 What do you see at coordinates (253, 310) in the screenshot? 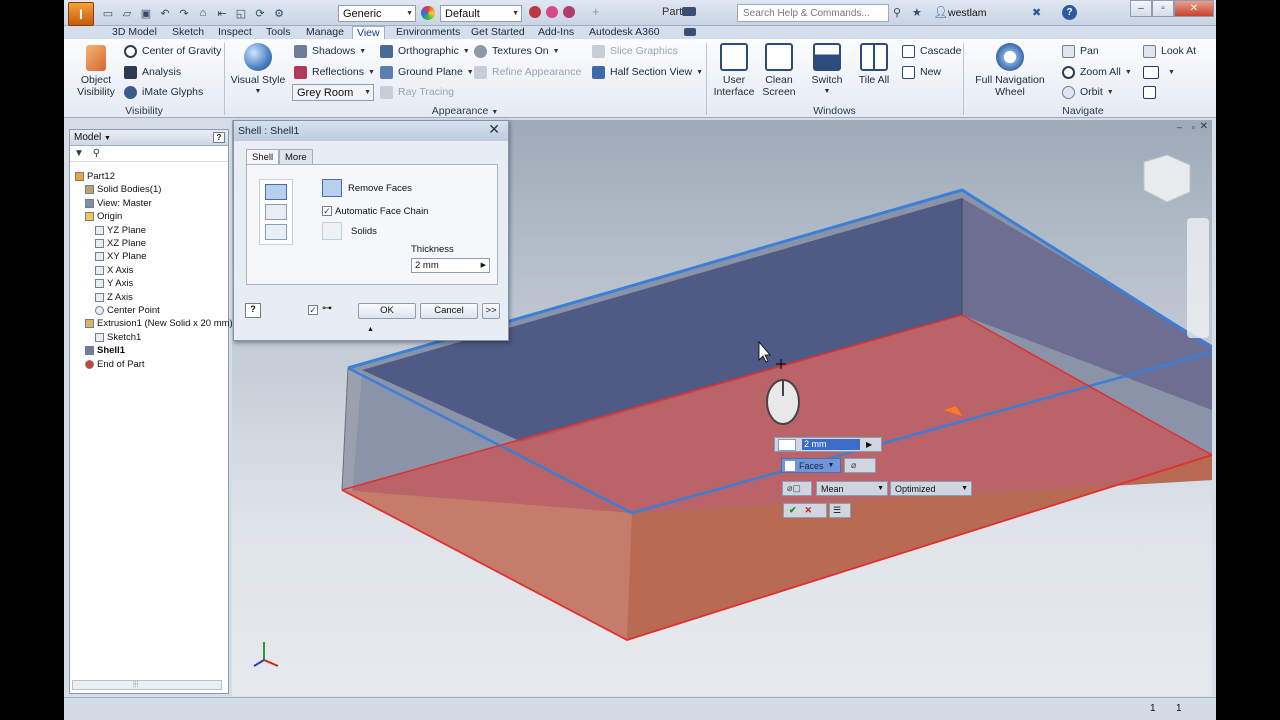
I see `dialog-help-icon: ?` at bounding box center [253, 310].